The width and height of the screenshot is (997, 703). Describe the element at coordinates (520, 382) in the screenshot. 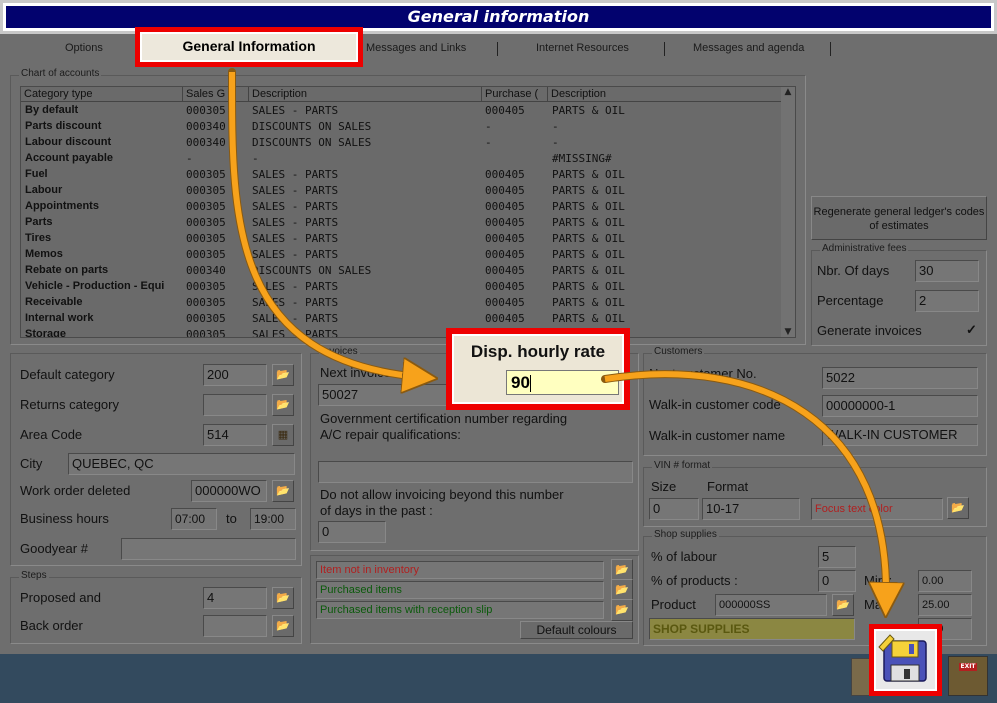

I see `input-value: 90` at that location.